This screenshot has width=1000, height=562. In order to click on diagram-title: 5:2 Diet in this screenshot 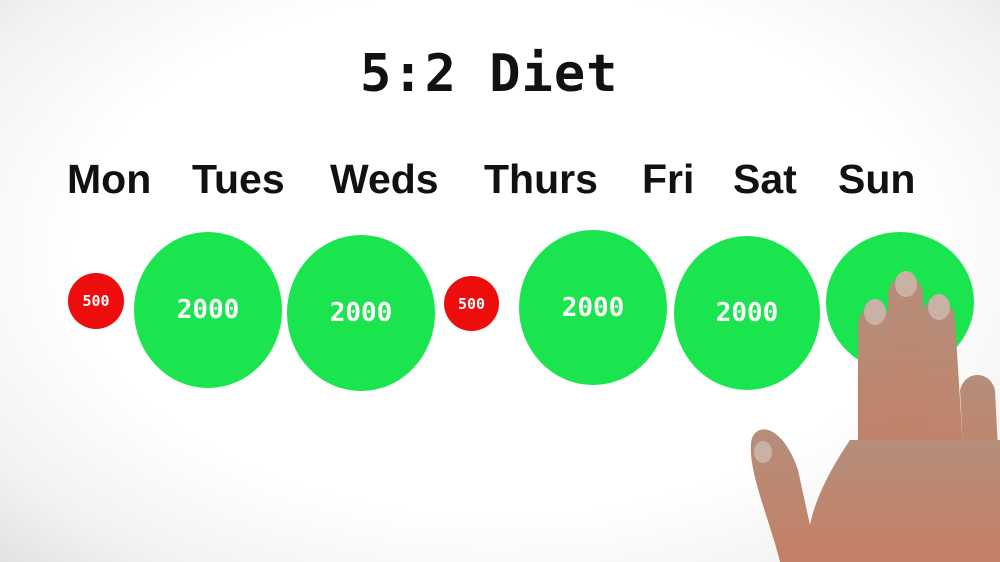, I will do `click(489, 74)`.